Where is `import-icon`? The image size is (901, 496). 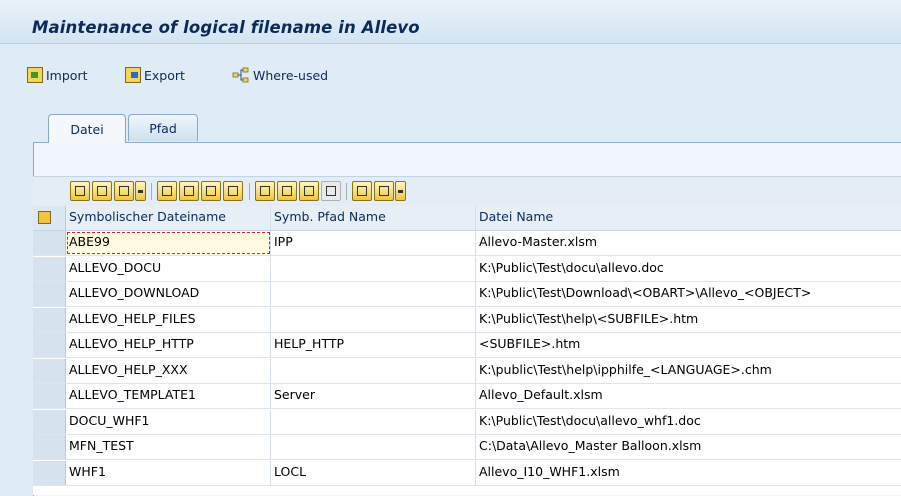
import-icon is located at coordinates (35, 75).